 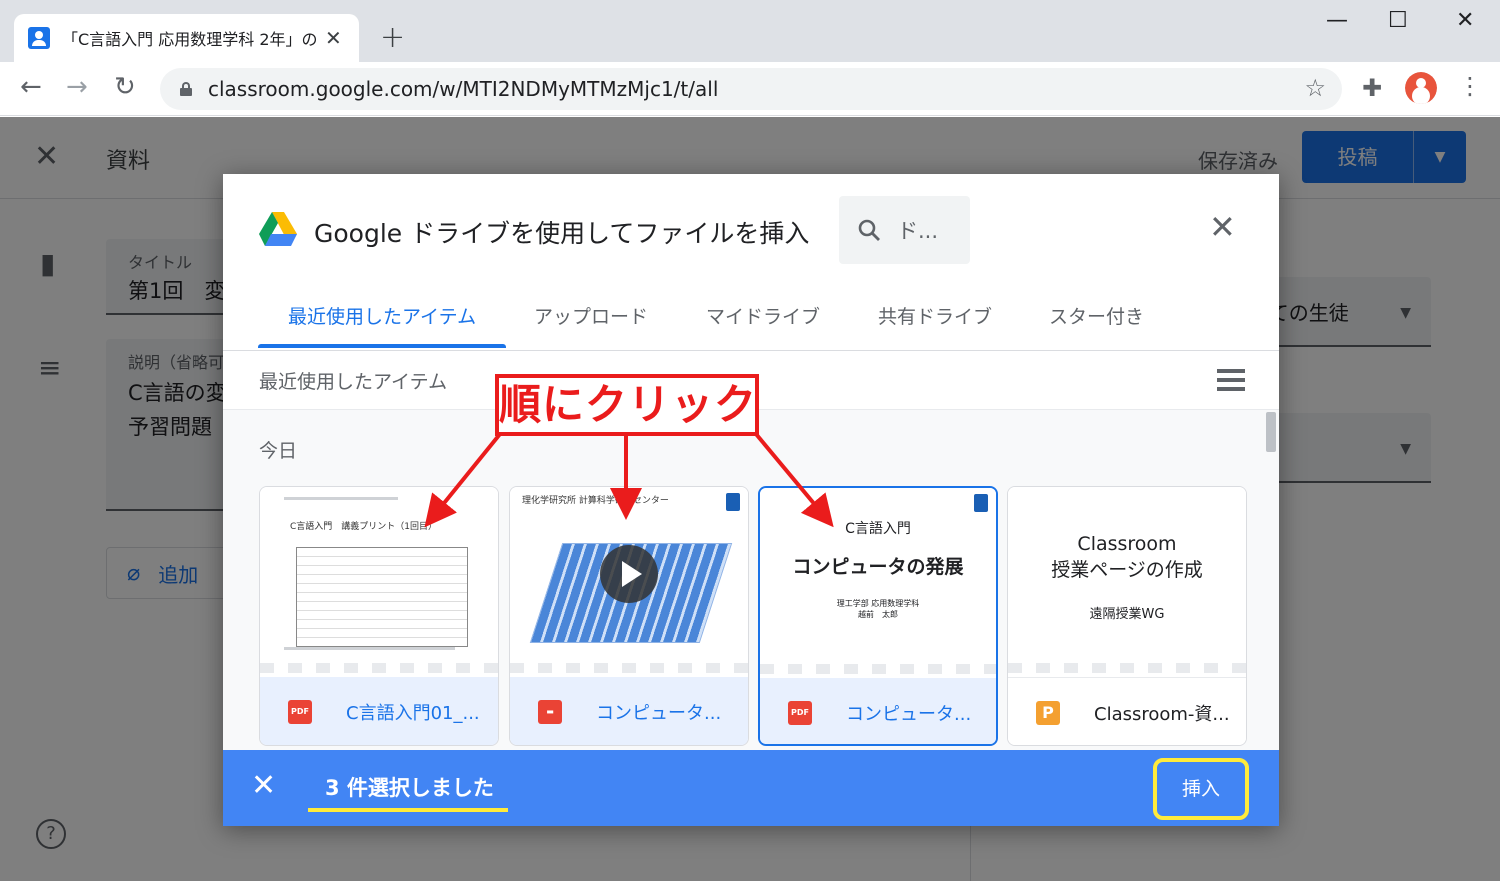 I want to click on google-drive-logo-icon, so click(x=278, y=229).